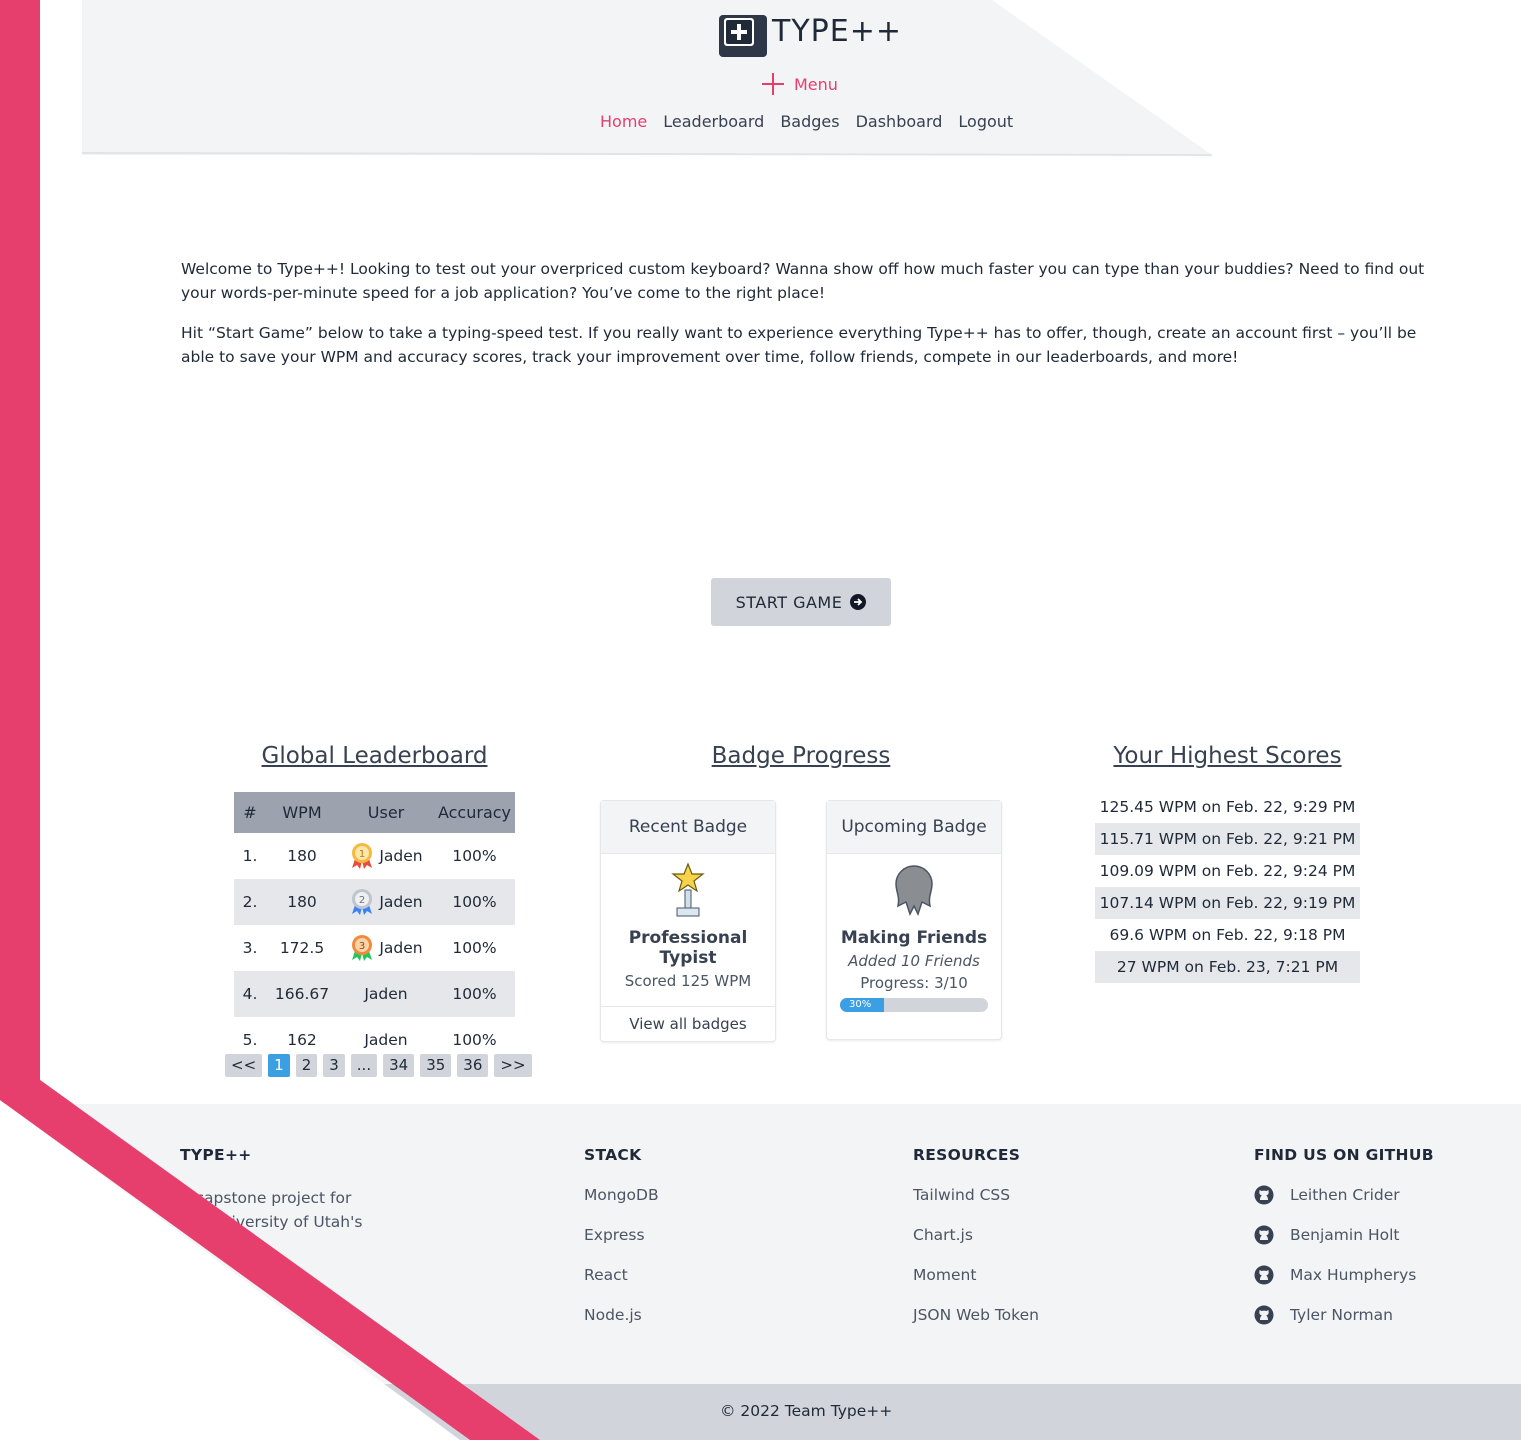 This screenshot has width=1521, height=1440. I want to click on svg-text: 3, so click(362, 946).